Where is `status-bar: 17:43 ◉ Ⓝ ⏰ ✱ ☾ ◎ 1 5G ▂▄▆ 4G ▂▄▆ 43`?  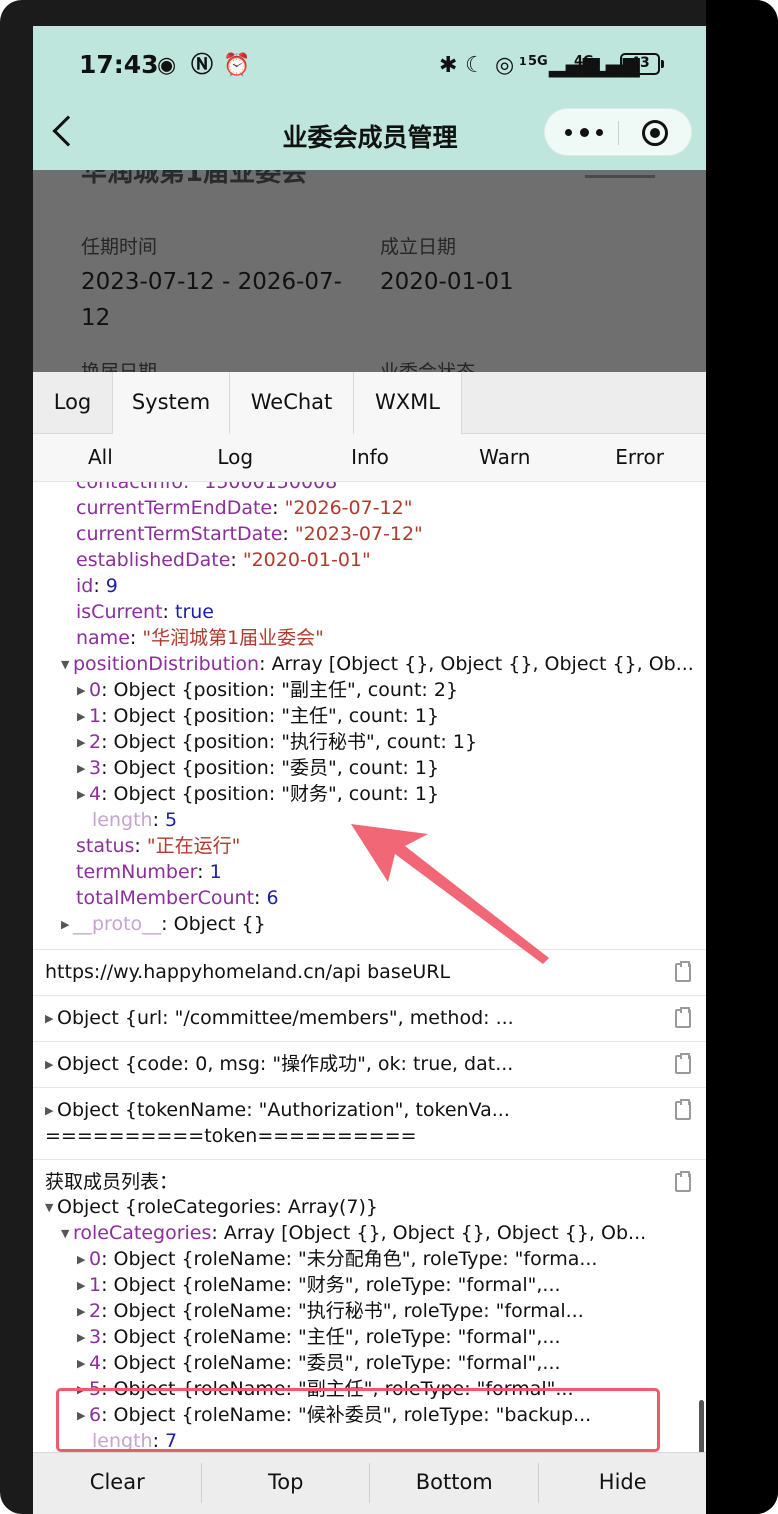 status-bar: 17:43 ◉ Ⓝ ⏰ ✱ ☾ ◎ 1 5G ▂▄▆ 4G ▂▄▆ 43 is located at coordinates (370, 64).